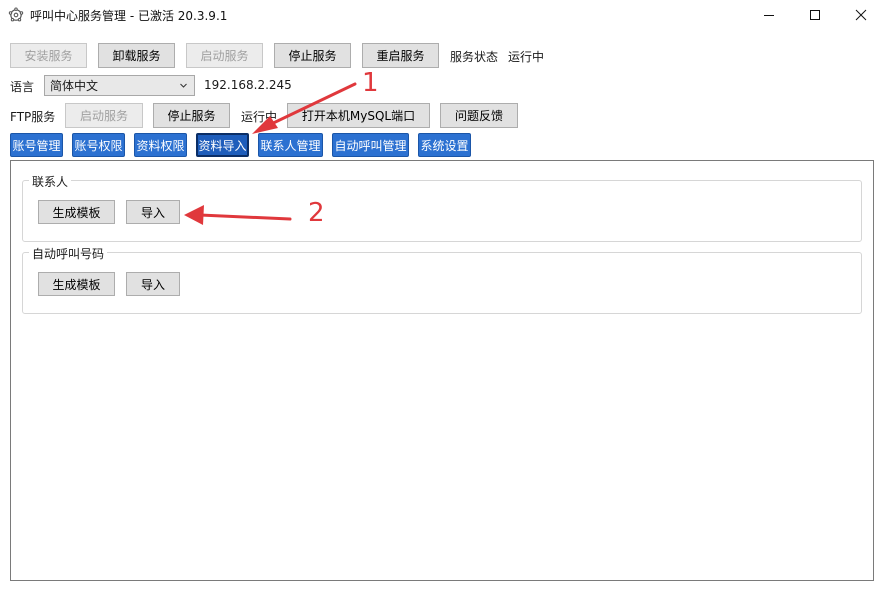 Image resolution: width=884 pixels, height=591 pixels. I want to click on contacts-import-button: 导入, so click(153, 212).